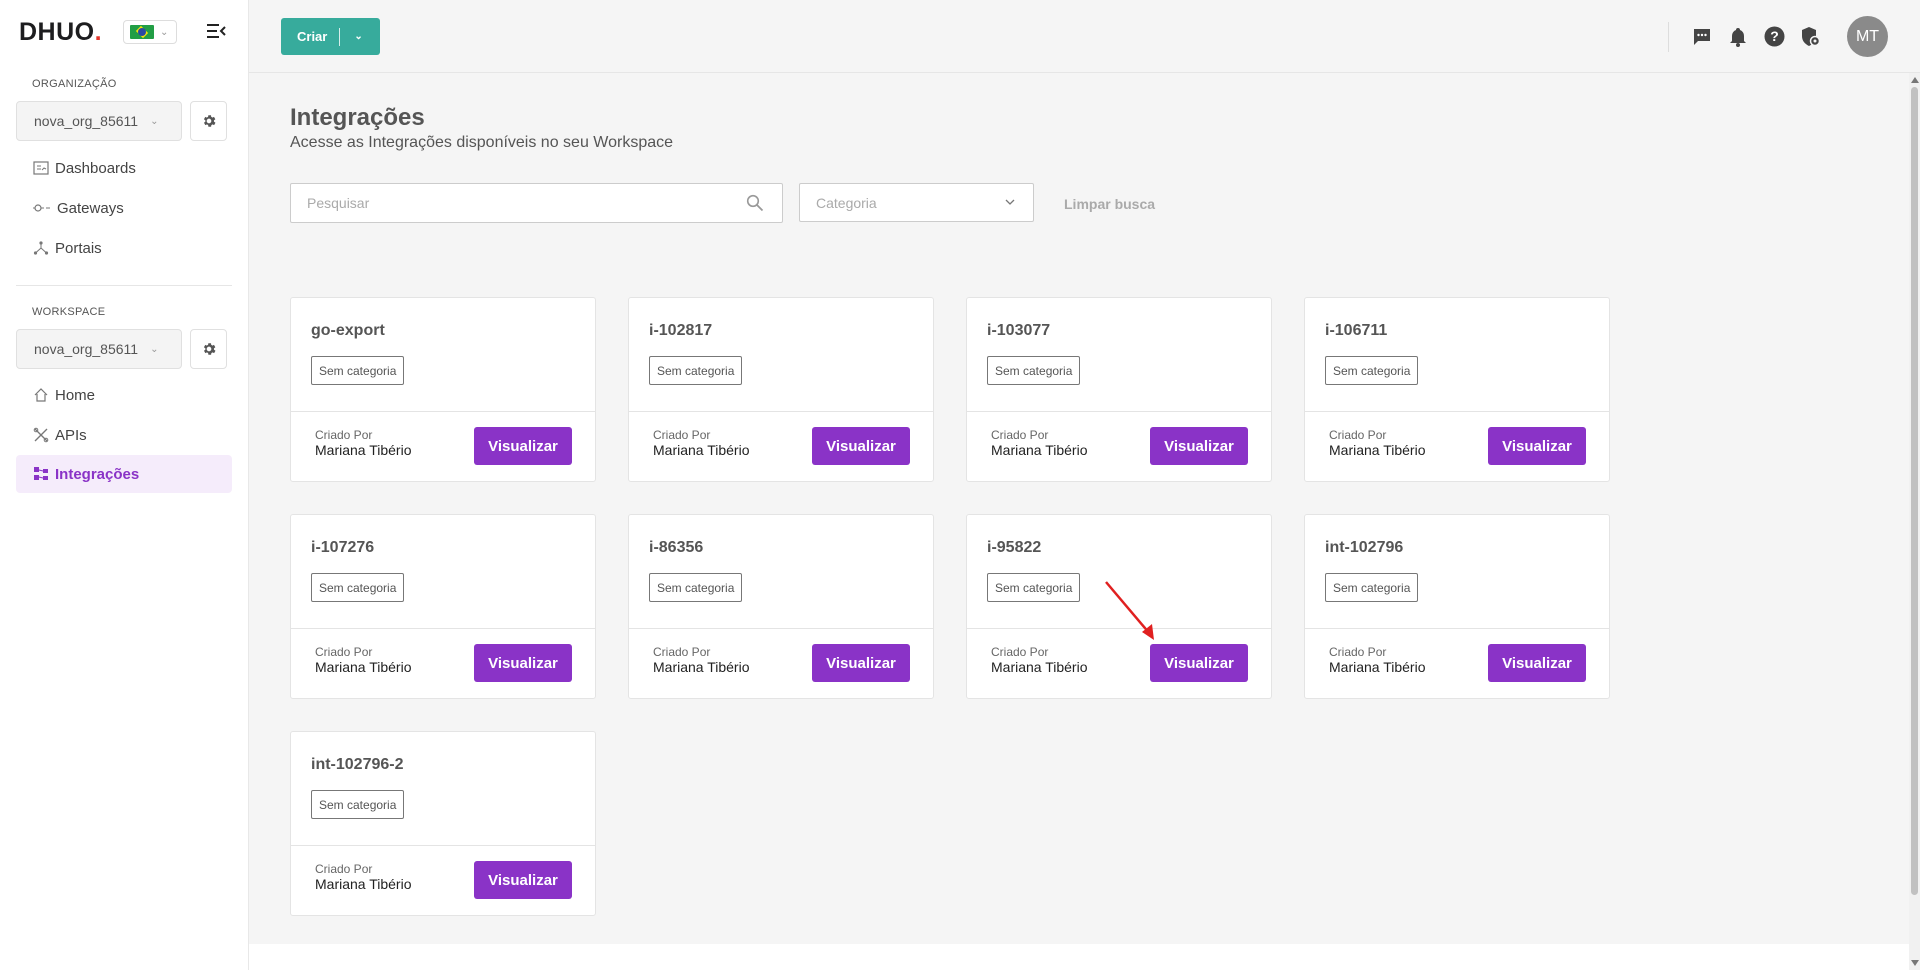 The width and height of the screenshot is (1920, 970). Describe the element at coordinates (1084, 36) in the screenshot. I see `top-bar: Criar ⌄ ? MT` at that location.